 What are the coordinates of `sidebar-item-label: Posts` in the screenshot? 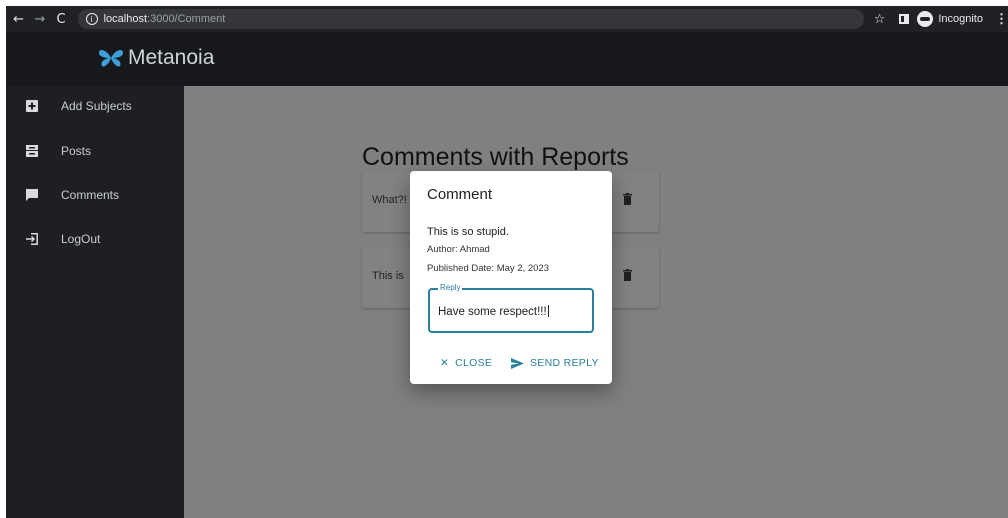 It's located at (76, 151).